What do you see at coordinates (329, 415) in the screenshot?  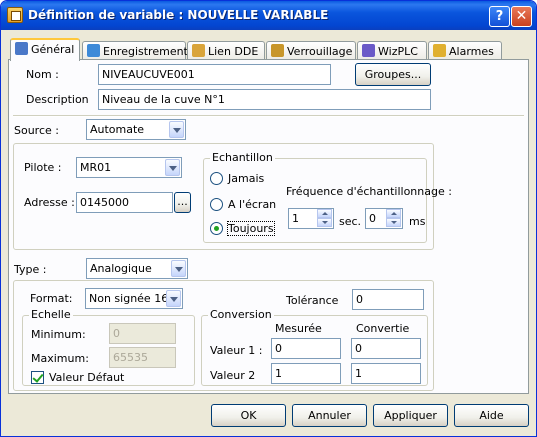 I see `annuler-button: Annuler` at bounding box center [329, 415].